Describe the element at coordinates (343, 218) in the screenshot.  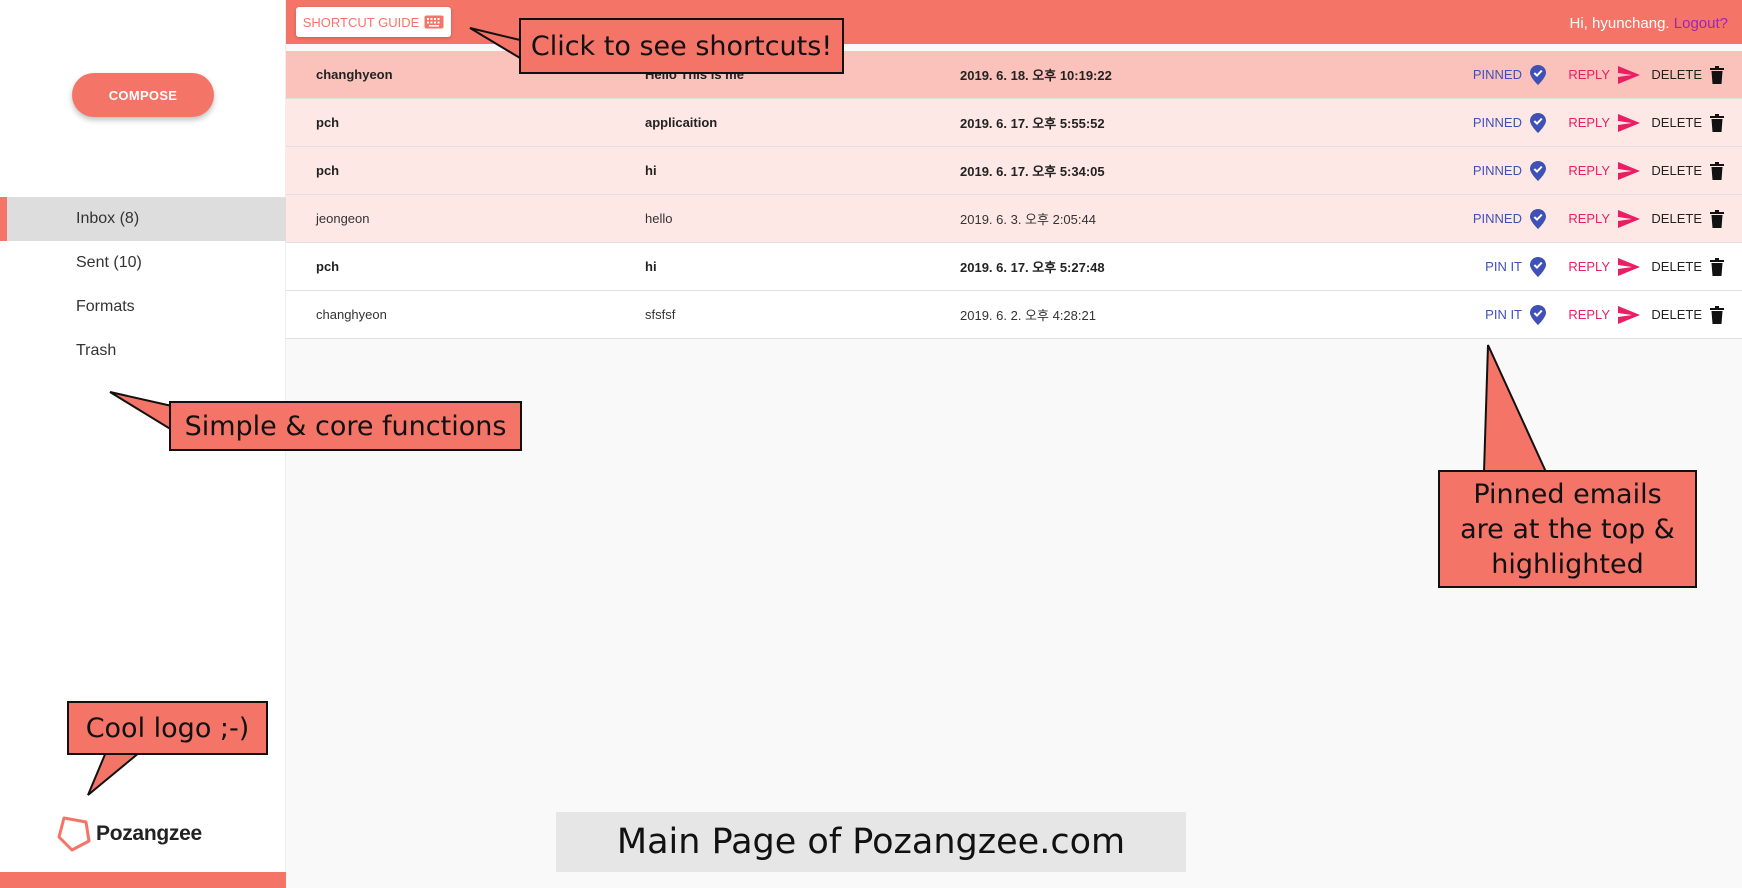
I see `email-sender: jeongeon` at that location.